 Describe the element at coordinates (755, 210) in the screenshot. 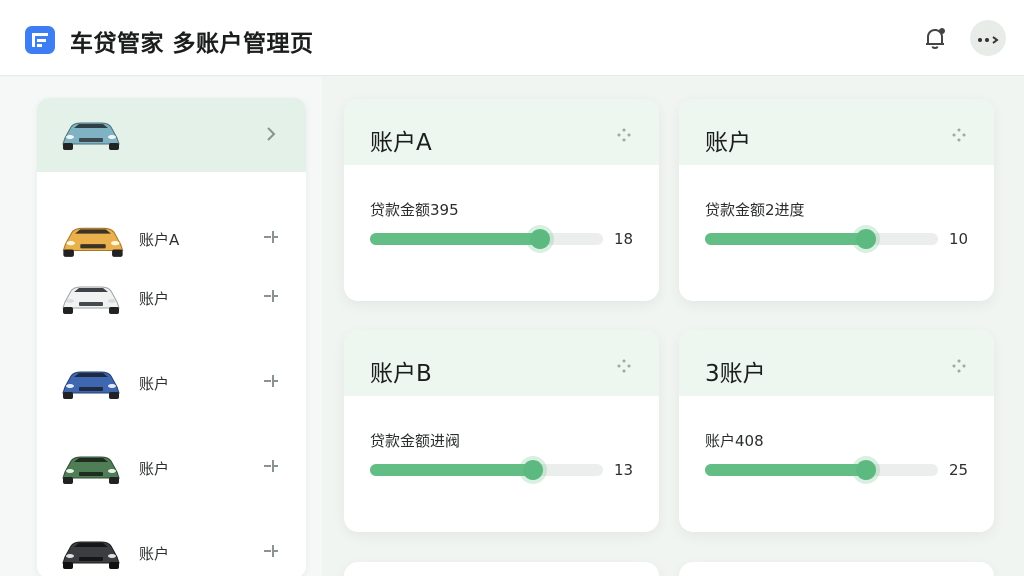

I see `loan-amount-label: 贷款金额2进度` at that location.